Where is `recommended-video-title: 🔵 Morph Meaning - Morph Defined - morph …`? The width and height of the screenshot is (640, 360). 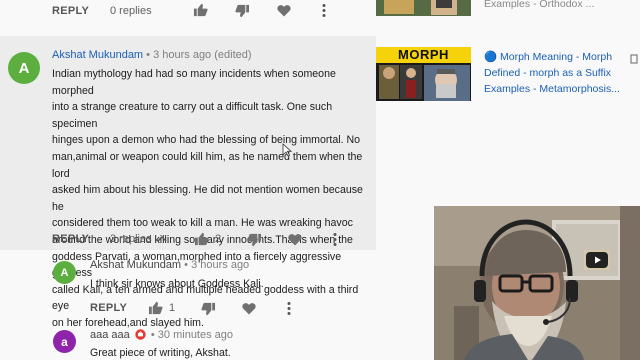
recommended-video-title: 🔵 Morph Meaning - Morph Defined - morph … is located at coordinates (558, 73).